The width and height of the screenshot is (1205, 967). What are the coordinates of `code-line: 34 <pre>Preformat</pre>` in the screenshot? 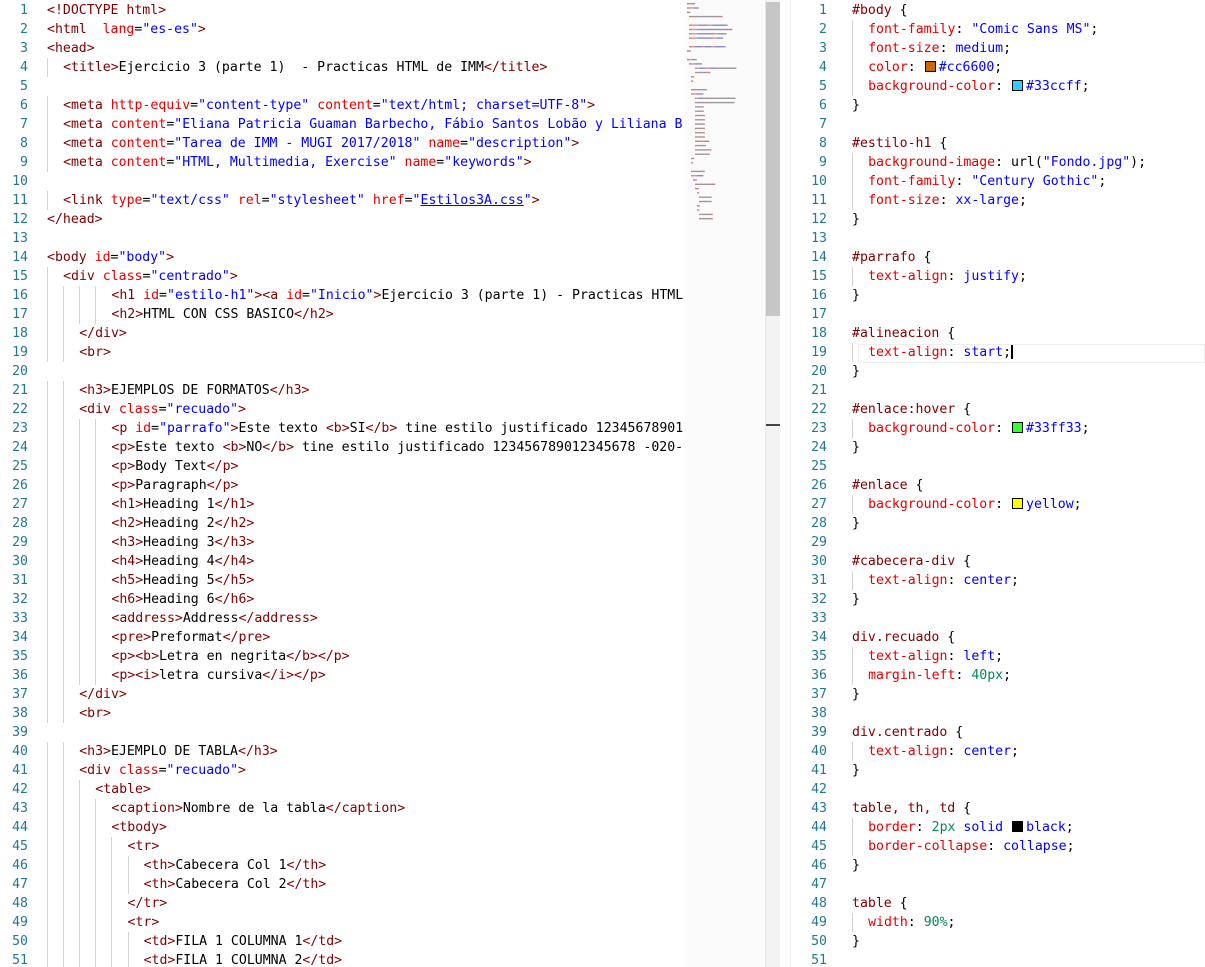 It's located at (342, 637).